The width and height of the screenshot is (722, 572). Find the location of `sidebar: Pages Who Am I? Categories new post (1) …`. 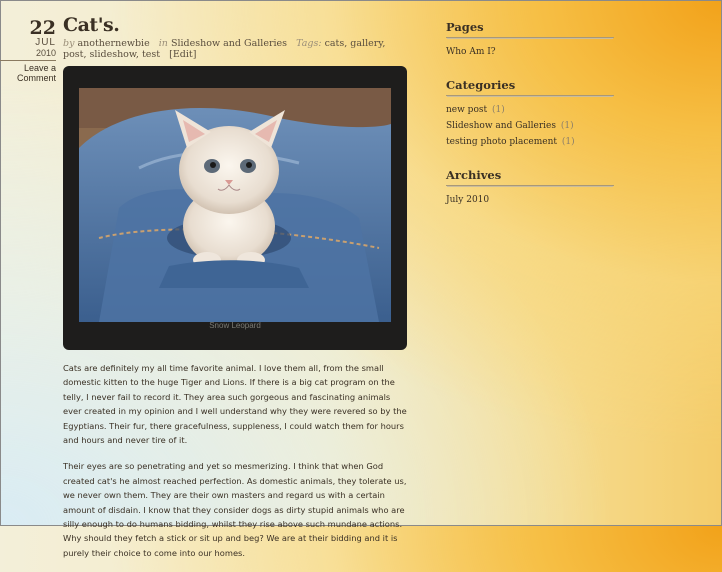

sidebar: Pages Who Am I? Categories new post (1) … is located at coordinates (530, 123).